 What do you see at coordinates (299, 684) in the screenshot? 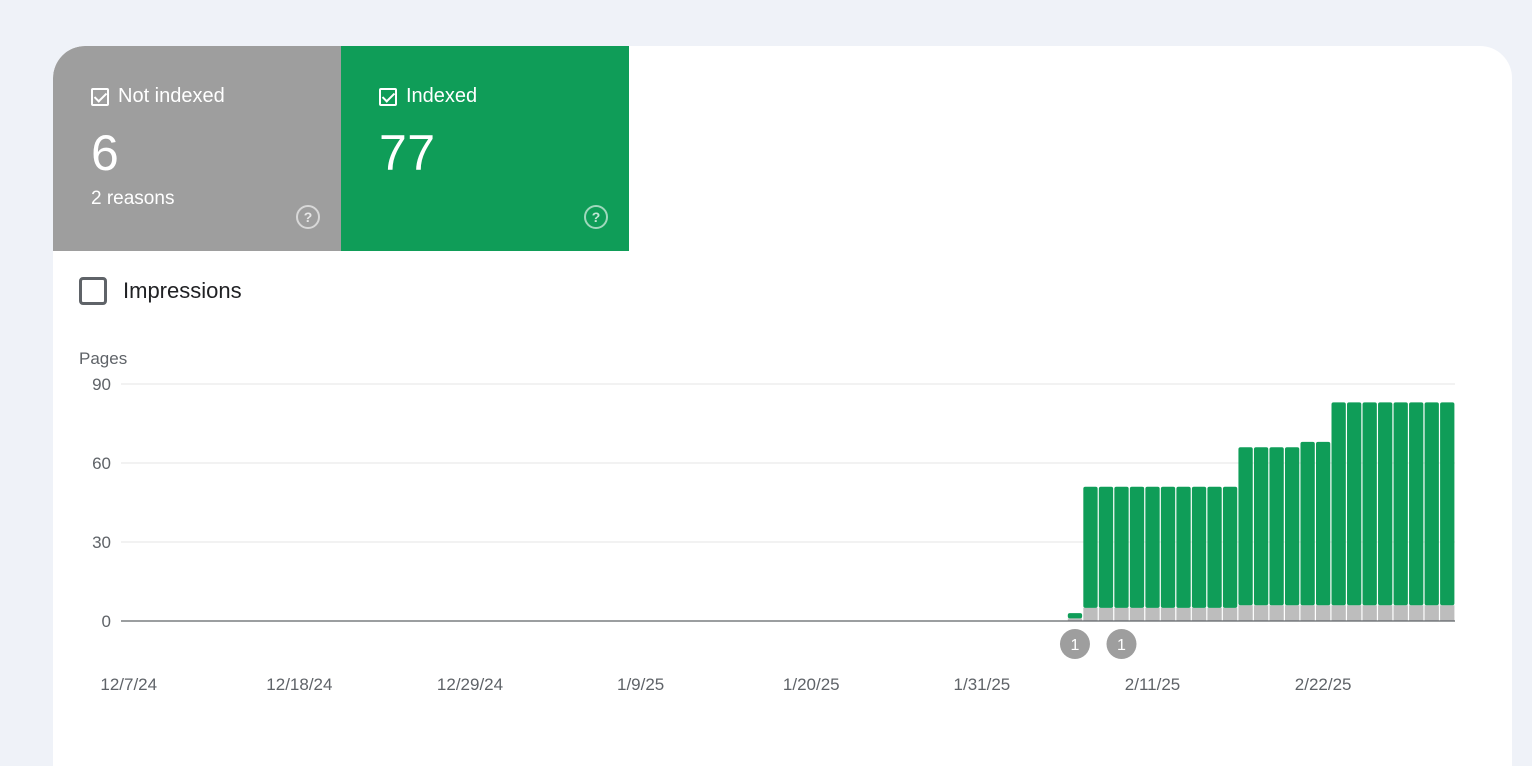
I see `x-tick-label: 12/18/24` at bounding box center [299, 684].